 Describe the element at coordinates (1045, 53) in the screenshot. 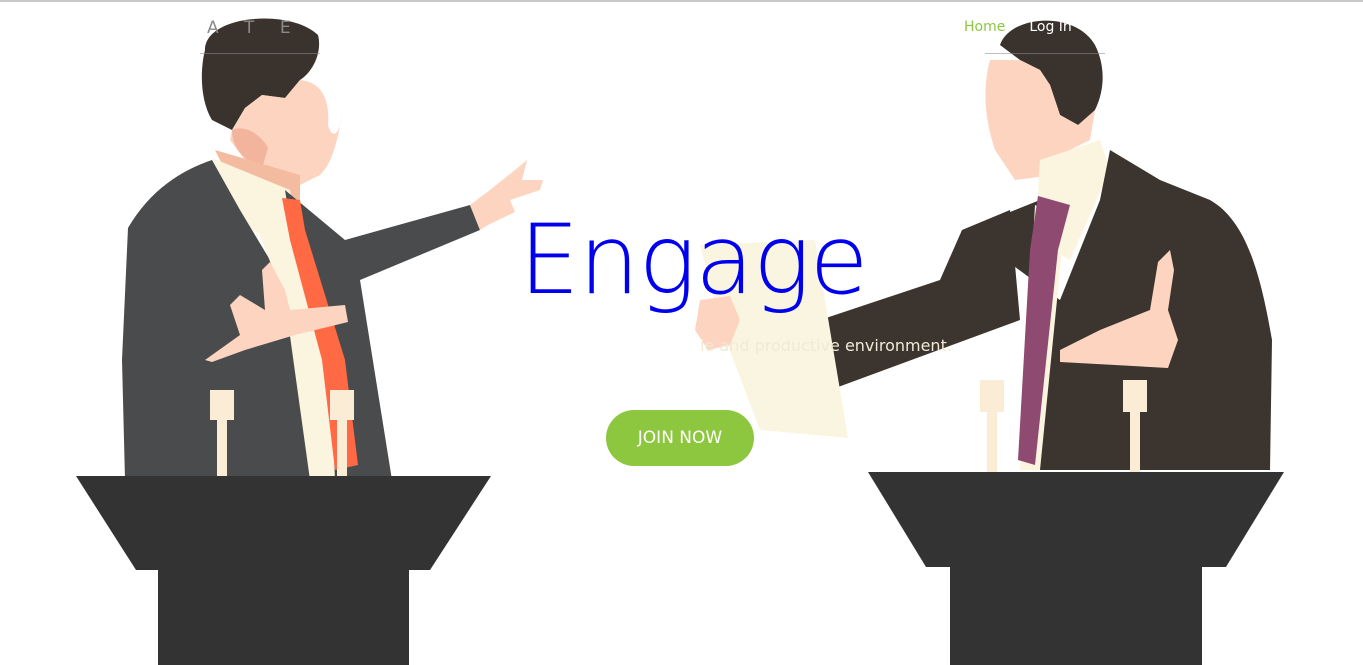

I see `header-divider-right` at that location.